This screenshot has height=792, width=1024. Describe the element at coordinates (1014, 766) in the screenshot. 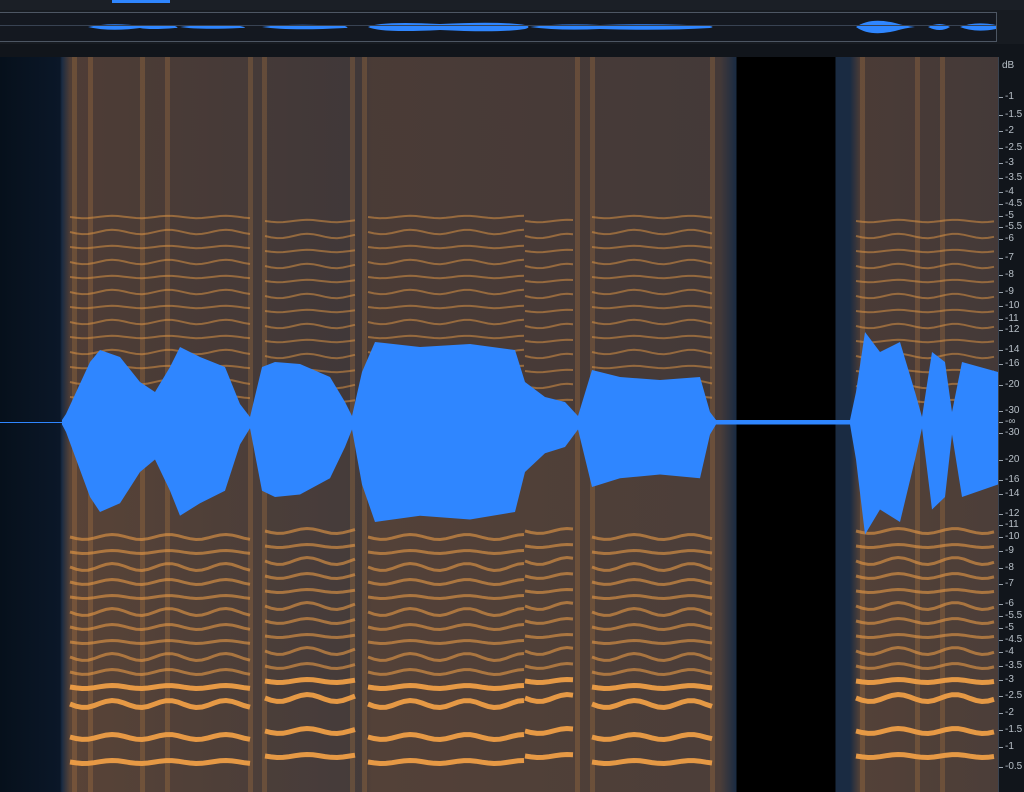

I see `tick-label: -0.5` at that location.